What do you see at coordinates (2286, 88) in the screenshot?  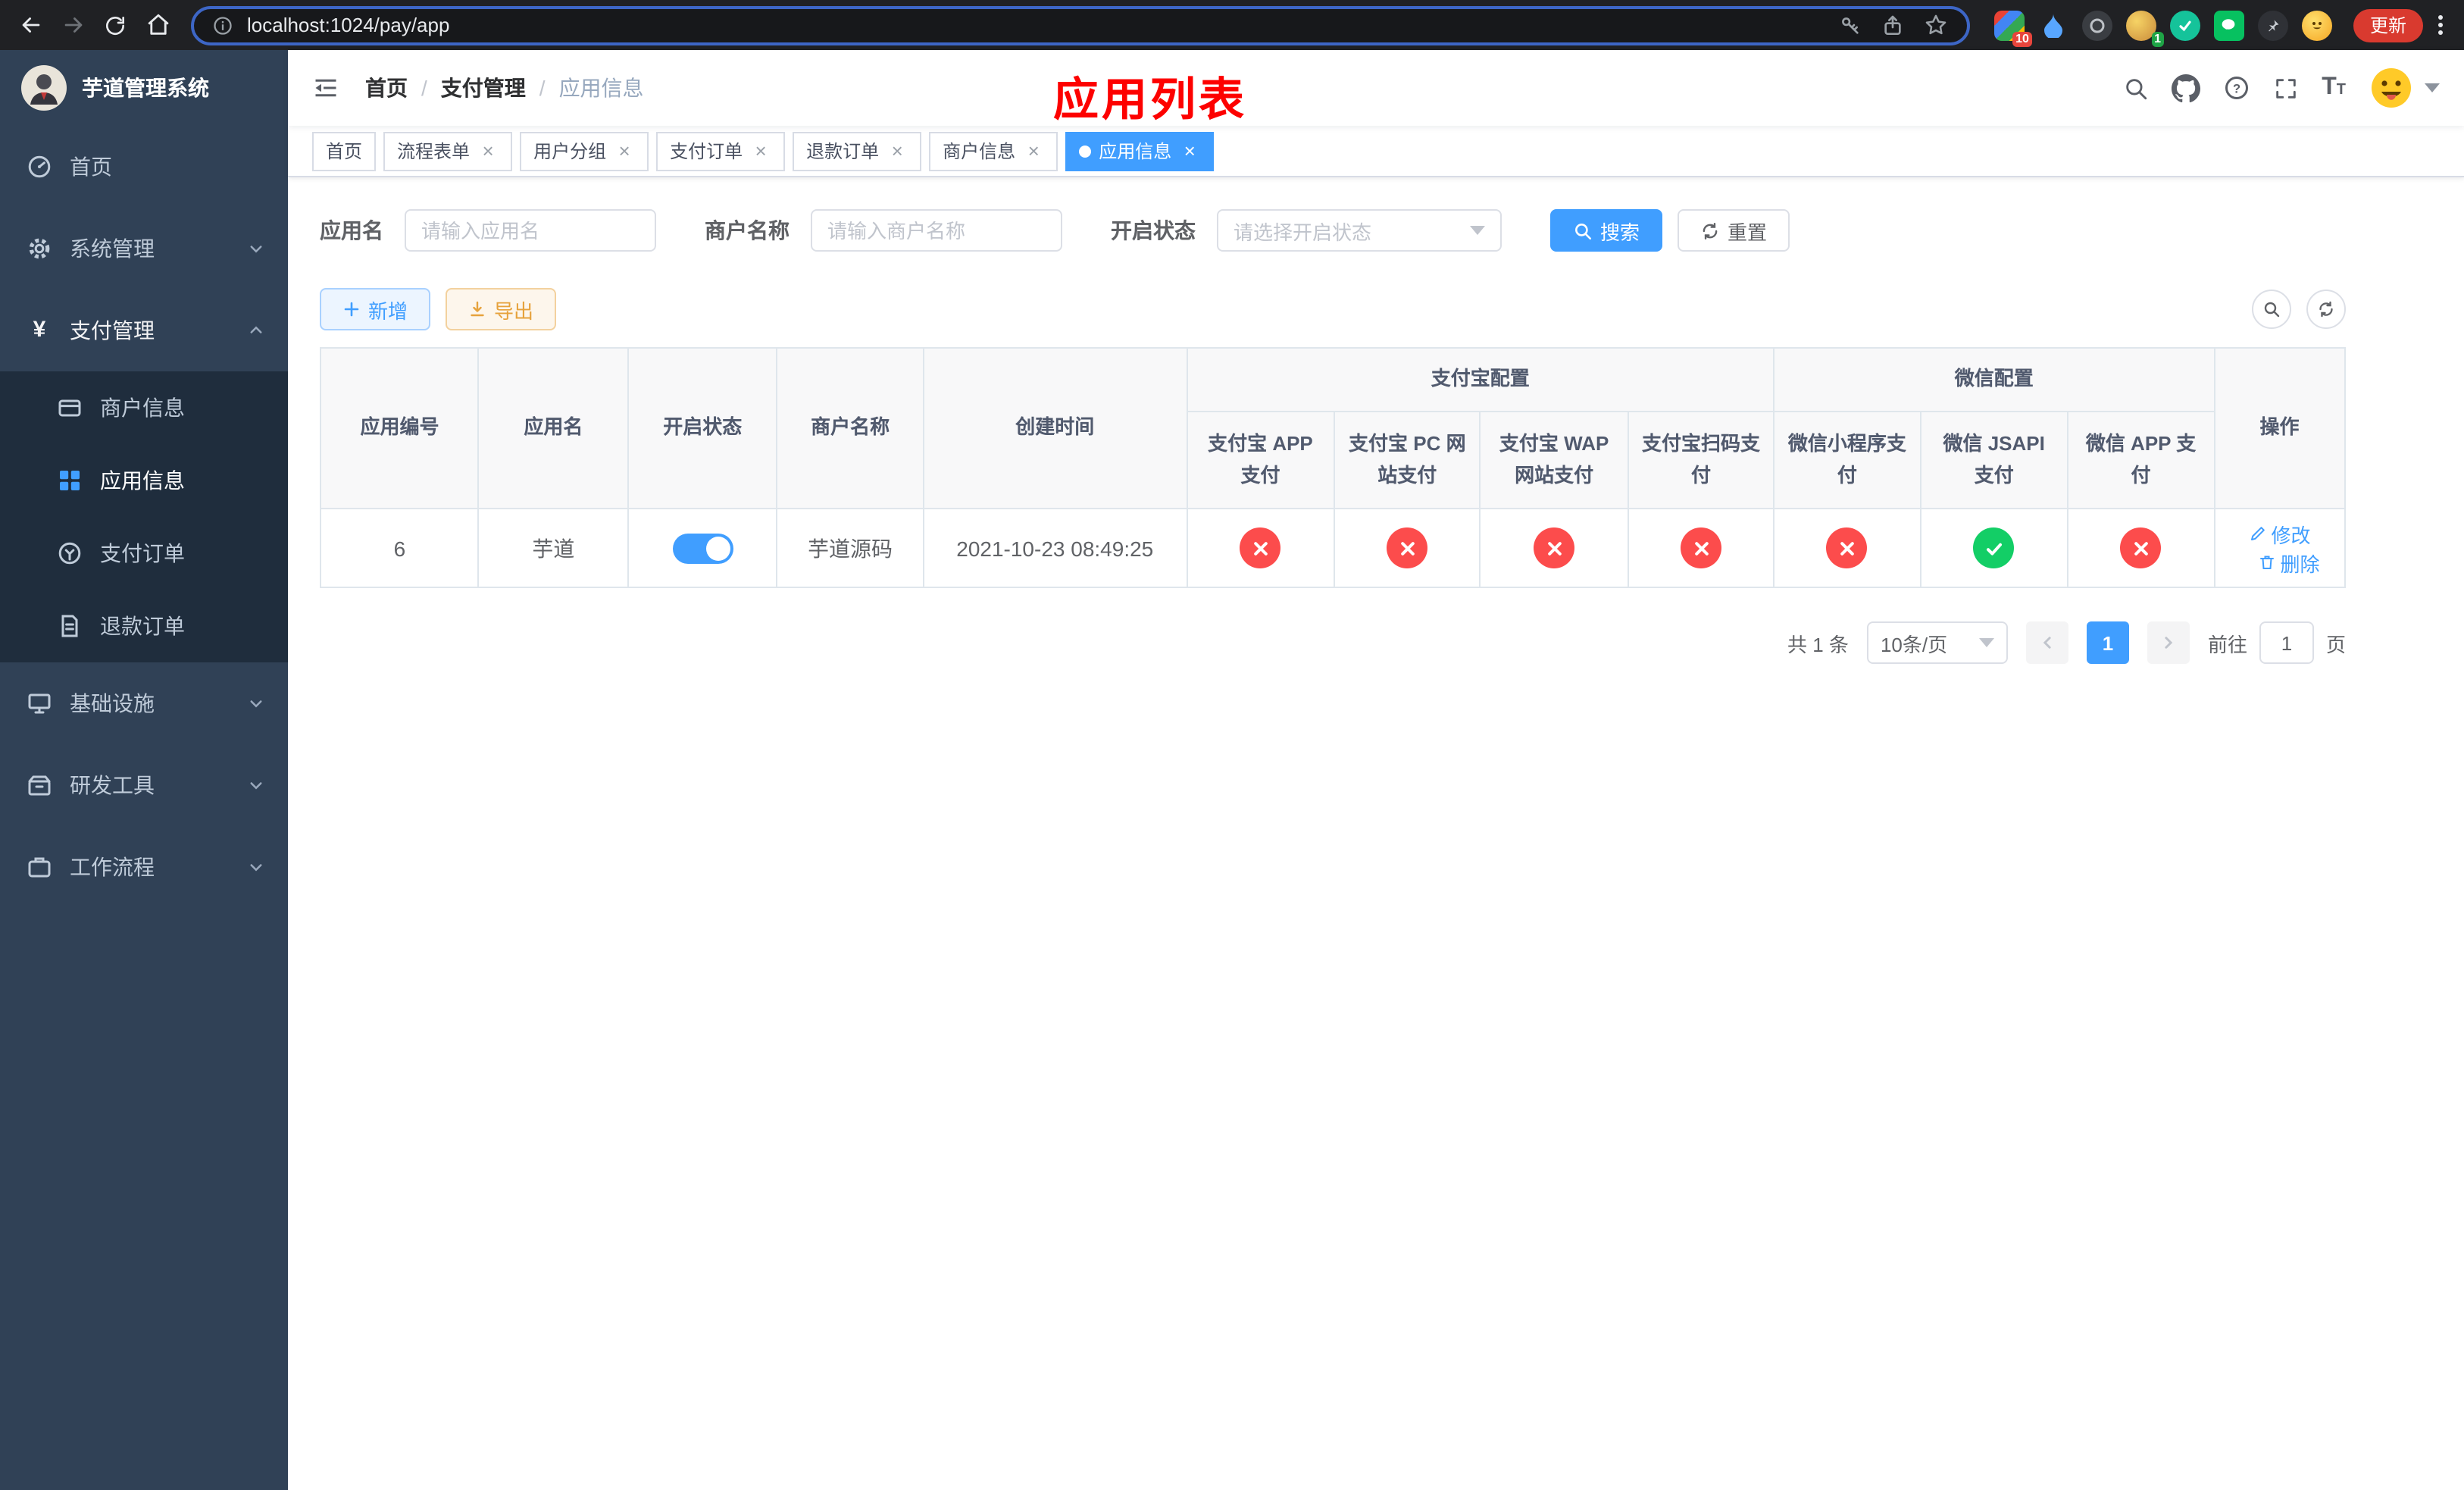 I see `fullscreen-icon` at bounding box center [2286, 88].